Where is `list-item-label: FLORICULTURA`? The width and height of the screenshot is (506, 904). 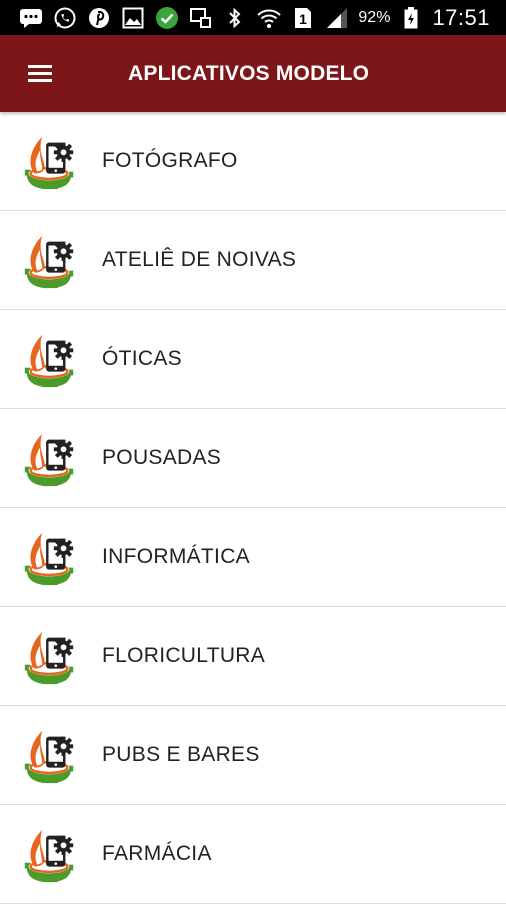 list-item-label: FLORICULTURA is located at coordinates (184, 655).